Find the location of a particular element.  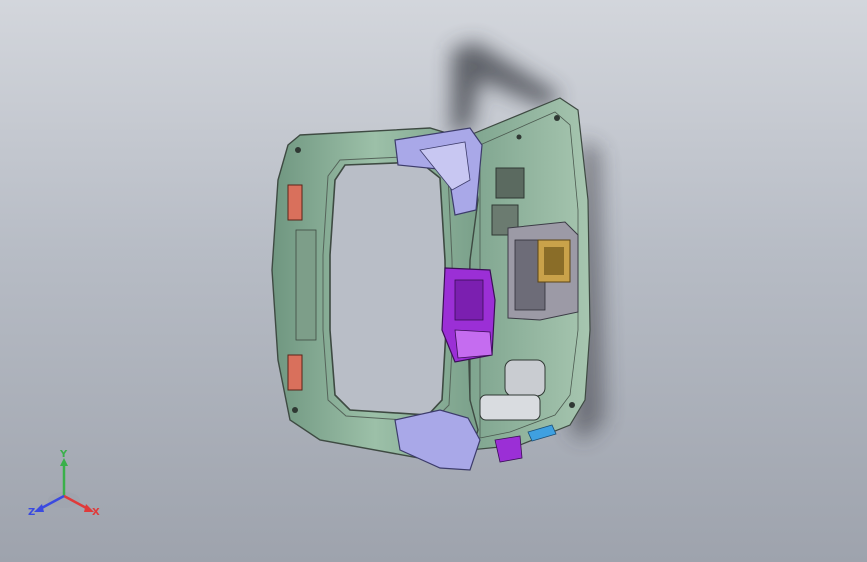

orientation-triad: Y X Z is located at coordinates (64, 483).